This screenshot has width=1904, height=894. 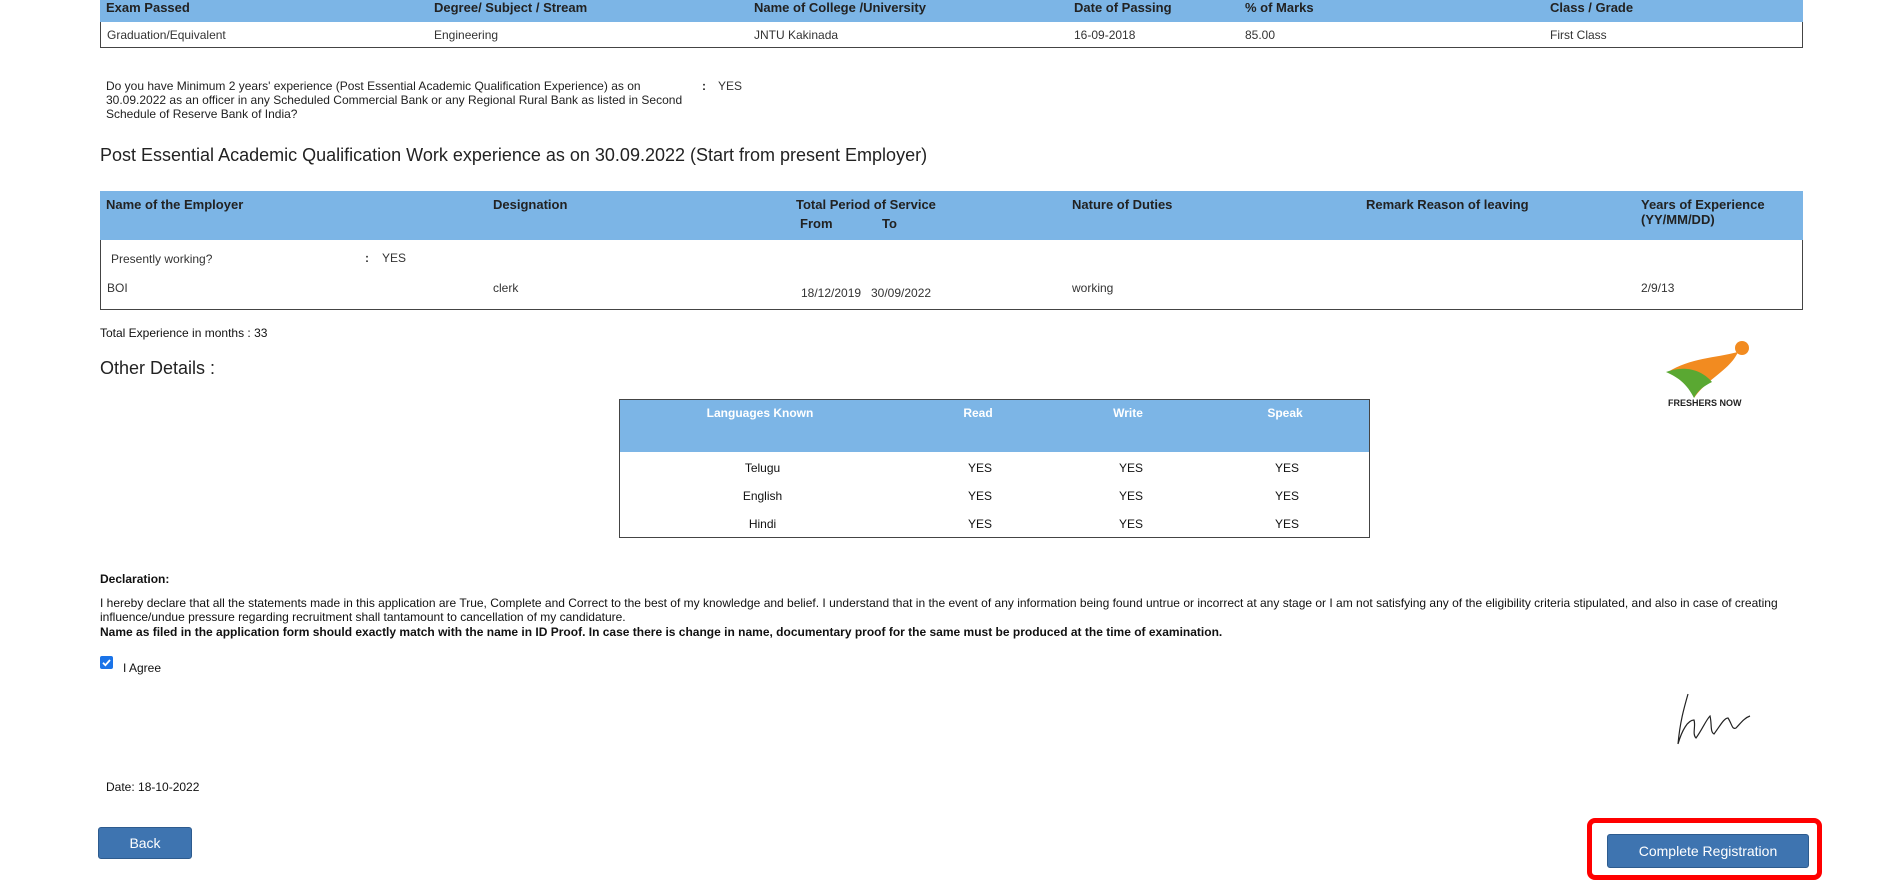 I want to click on col-designation: Designation, so click(x=530, y=204).